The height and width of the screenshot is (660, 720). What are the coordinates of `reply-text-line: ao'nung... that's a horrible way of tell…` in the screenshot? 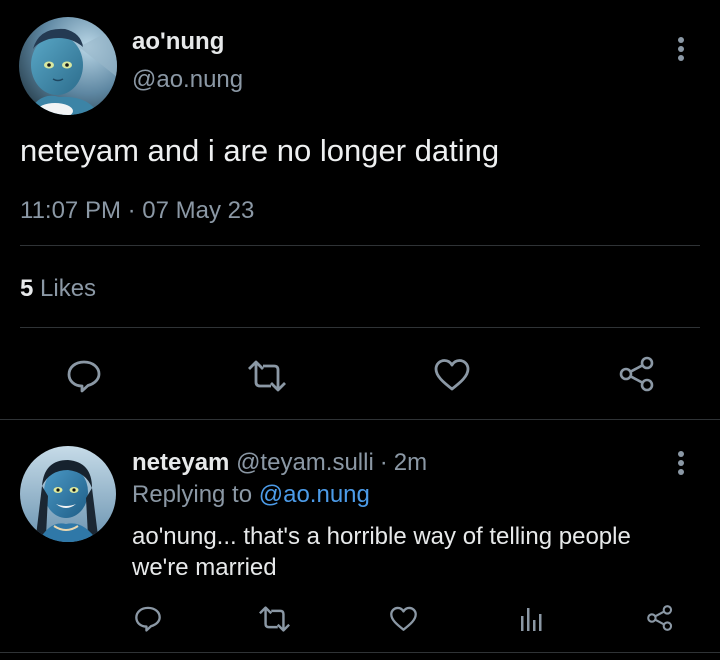 It's located at (381, 536).